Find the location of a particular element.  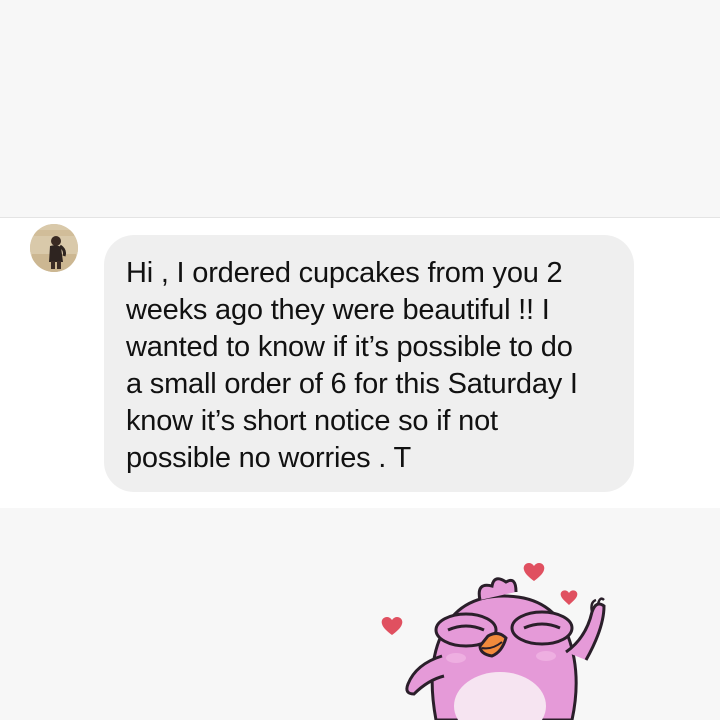

sender-avatar is located at coordinates (54, 248).